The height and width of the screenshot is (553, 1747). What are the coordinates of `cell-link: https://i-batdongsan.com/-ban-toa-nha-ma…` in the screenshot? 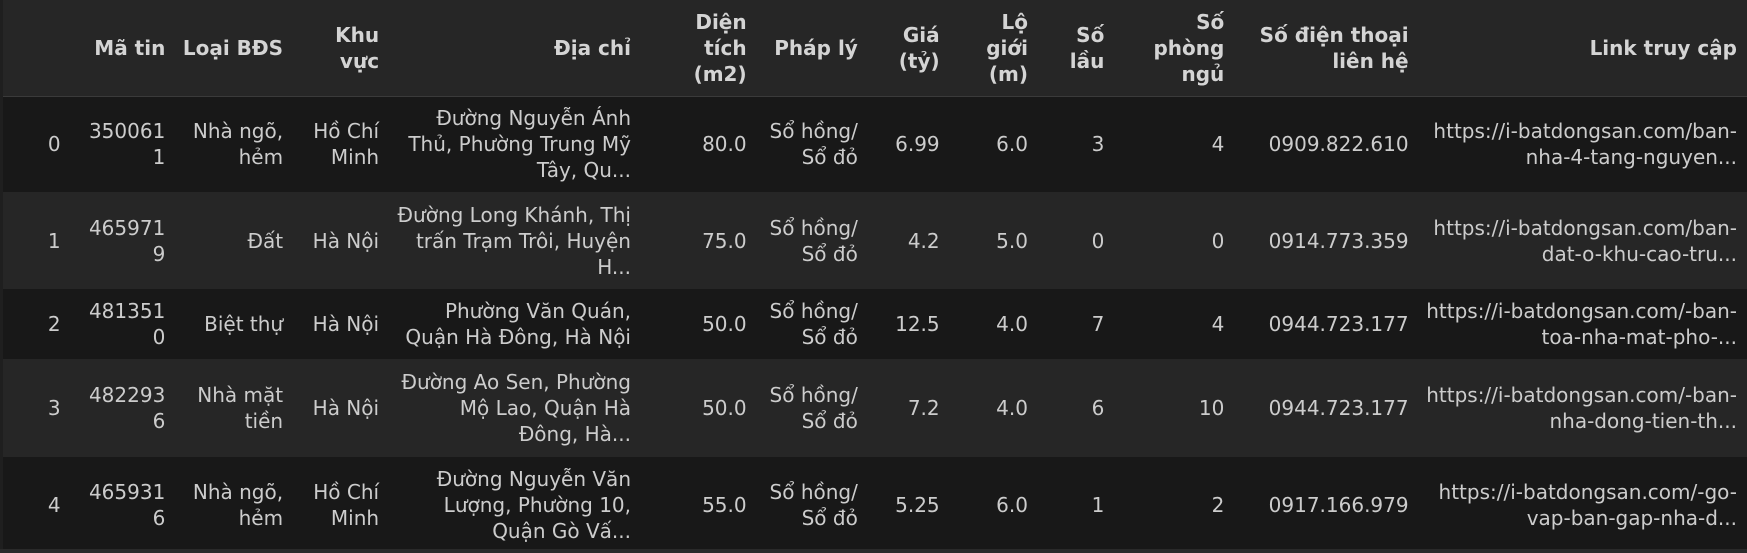 It's located at (1581, 324).